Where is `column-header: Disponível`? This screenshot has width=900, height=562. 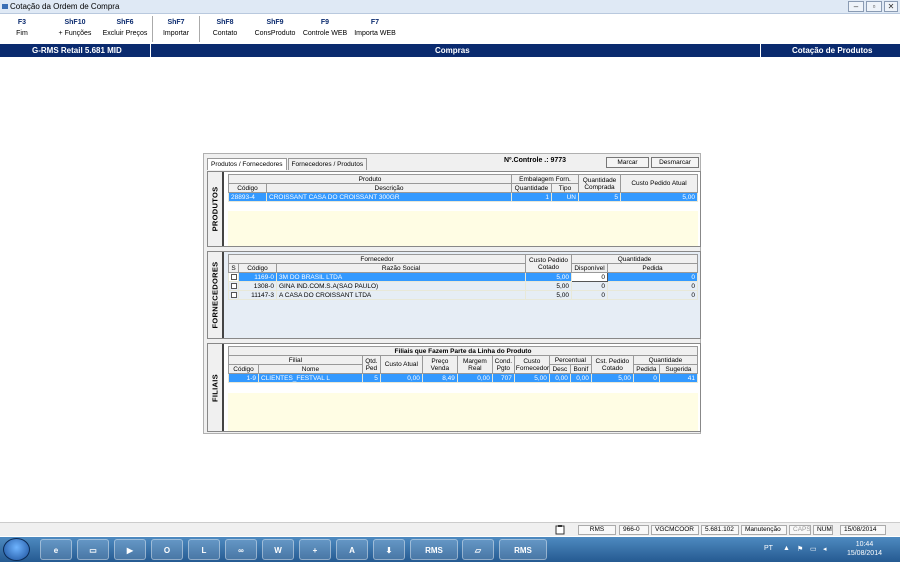 column-header: Disponível is located at coordinates (589, 268).